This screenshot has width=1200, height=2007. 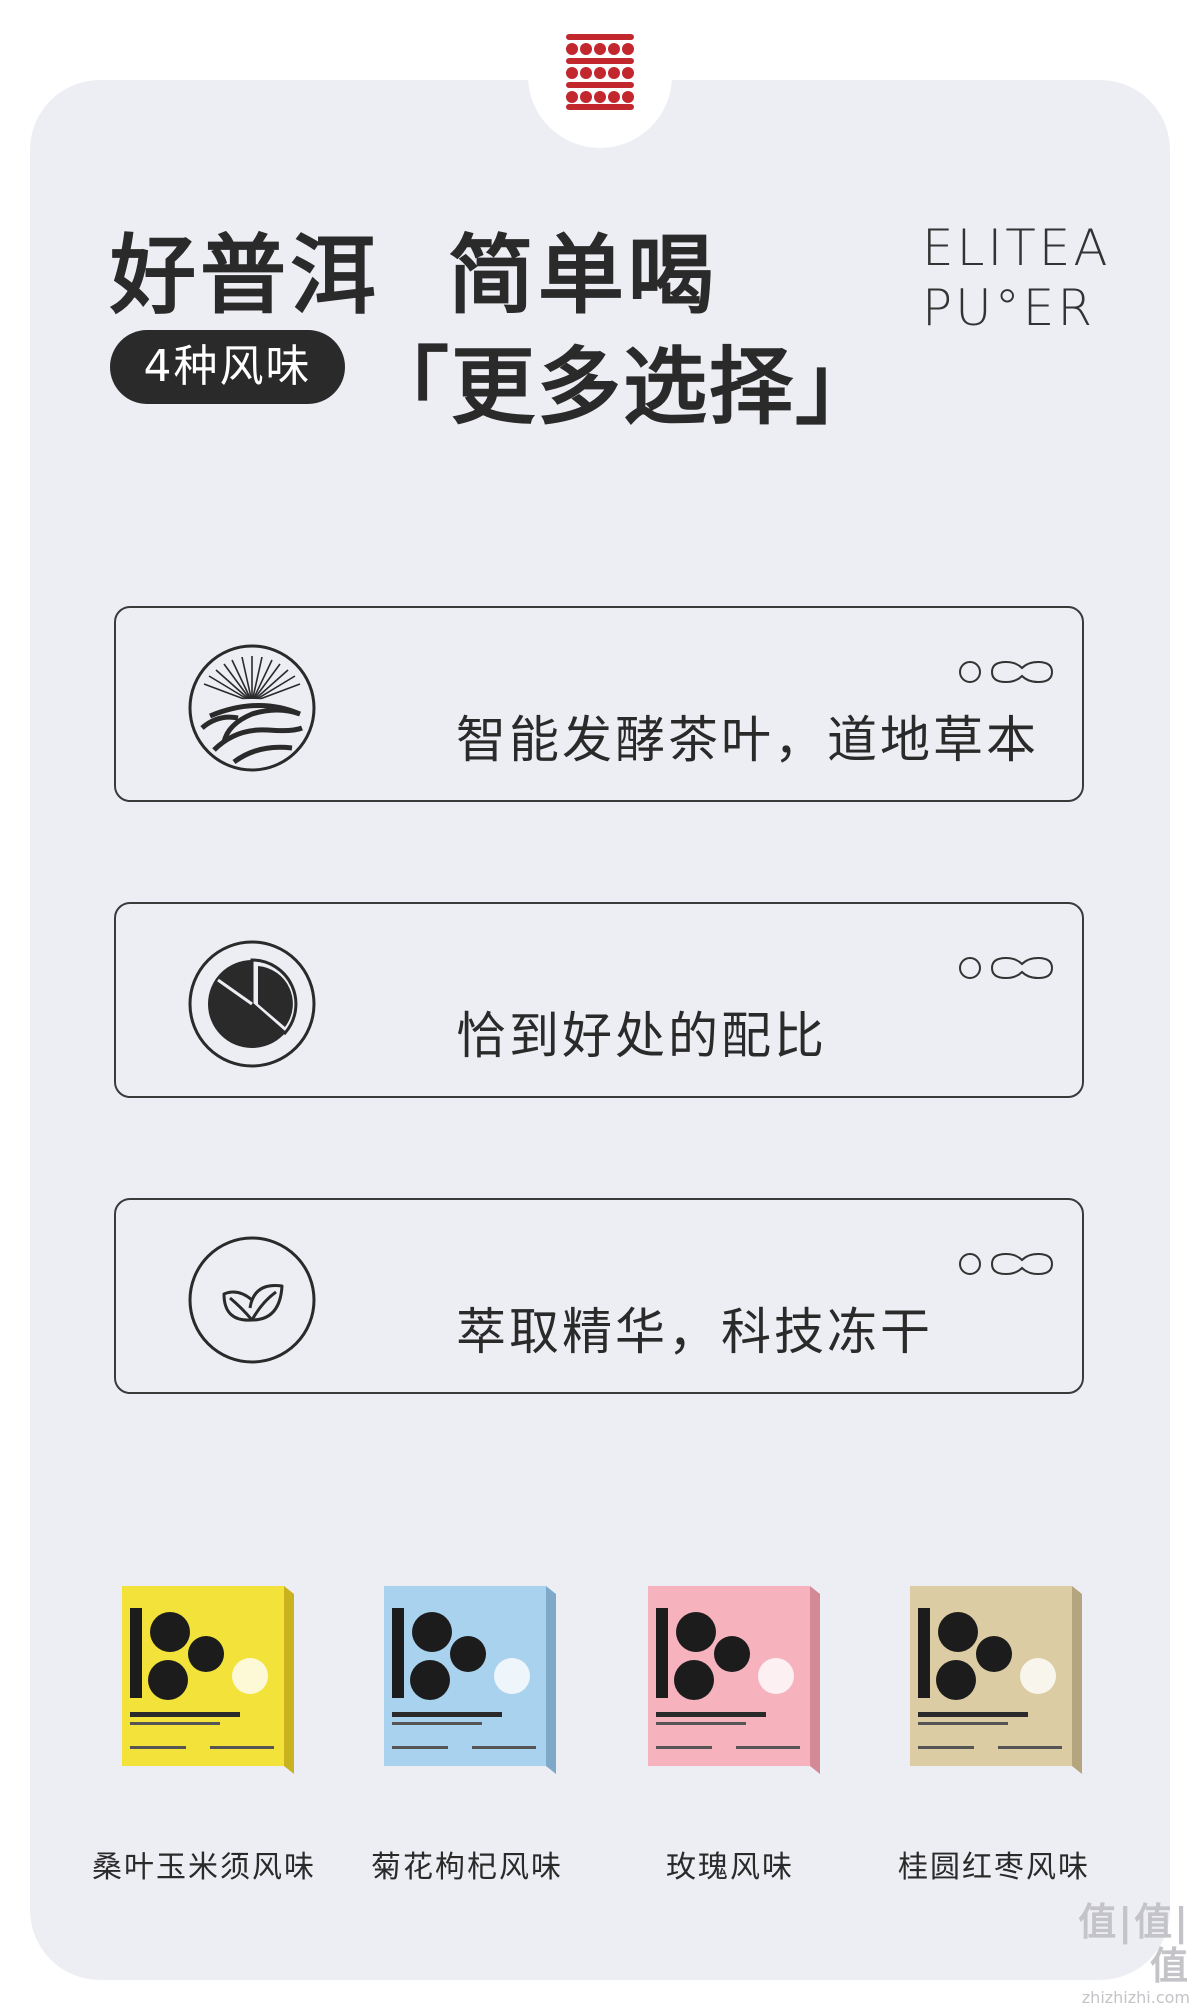 I want to click on feature-card-extraction: 萃取精华，科技冻干, so click(x=599, y=1296).